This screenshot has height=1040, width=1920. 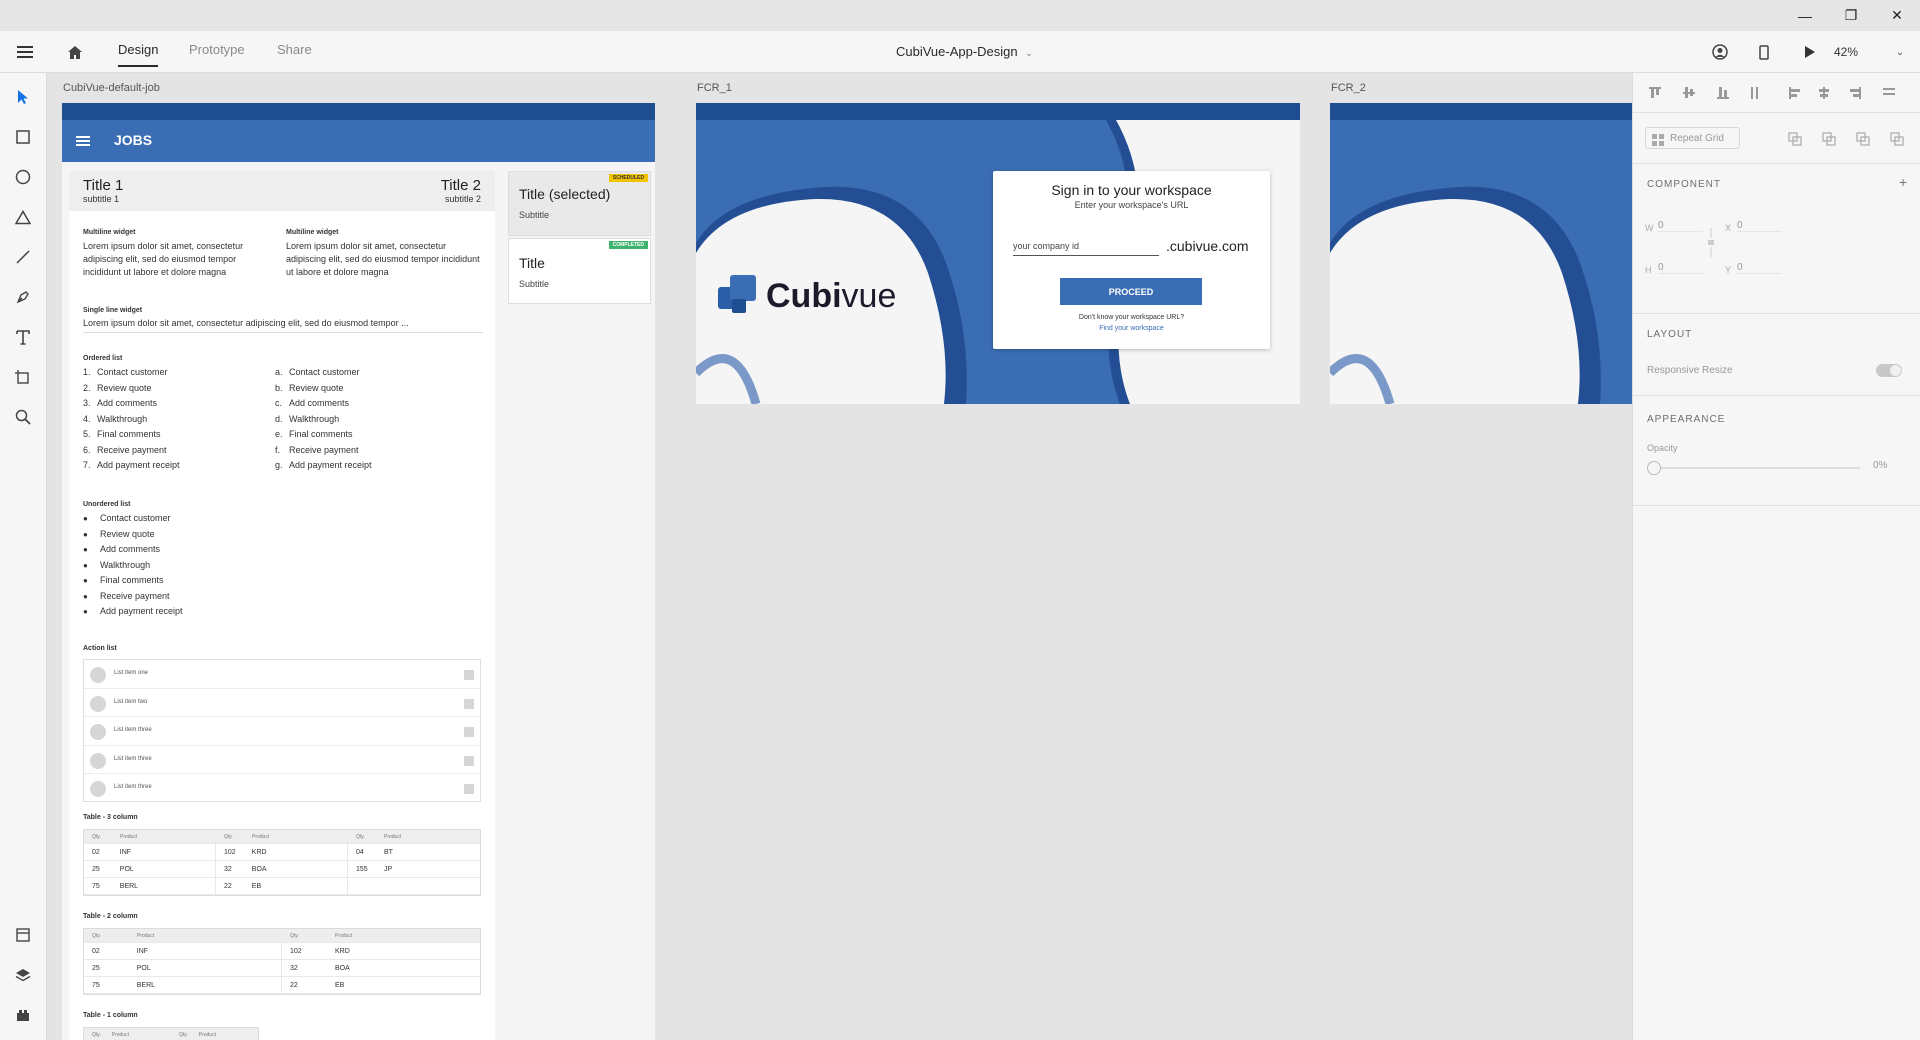 I want to click on toggle-knob, so click(x=1895, y=370).